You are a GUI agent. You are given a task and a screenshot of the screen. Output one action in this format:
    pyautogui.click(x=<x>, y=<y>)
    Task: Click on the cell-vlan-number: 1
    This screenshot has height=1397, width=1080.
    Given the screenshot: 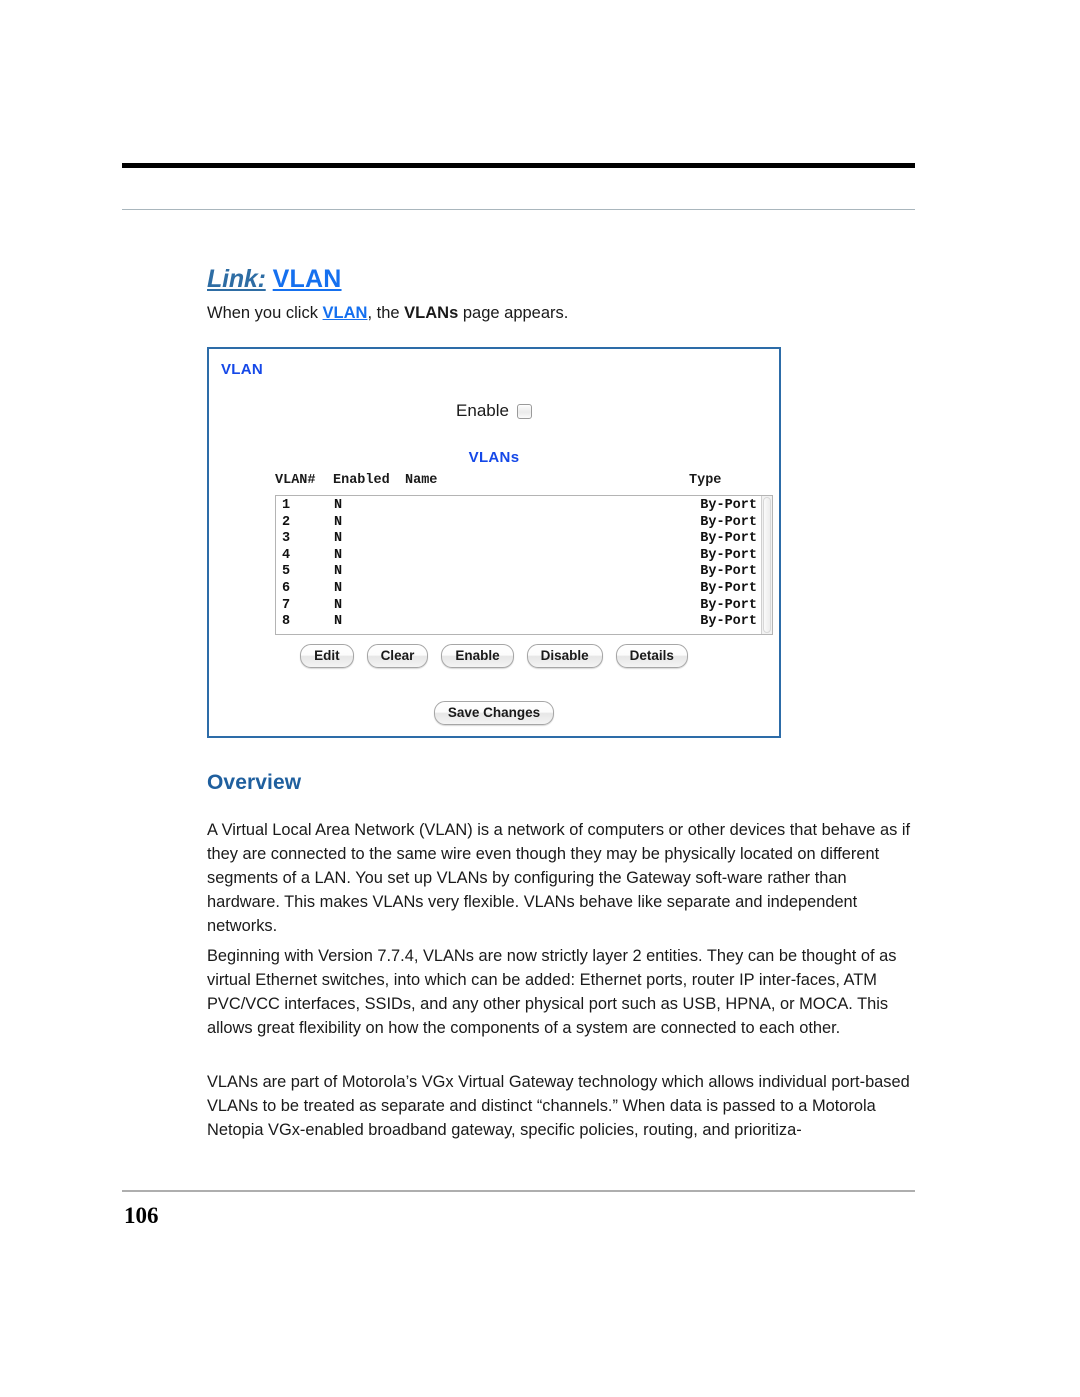 What is the action you would take?
    pyautogui.click(x=286, y=505)
    